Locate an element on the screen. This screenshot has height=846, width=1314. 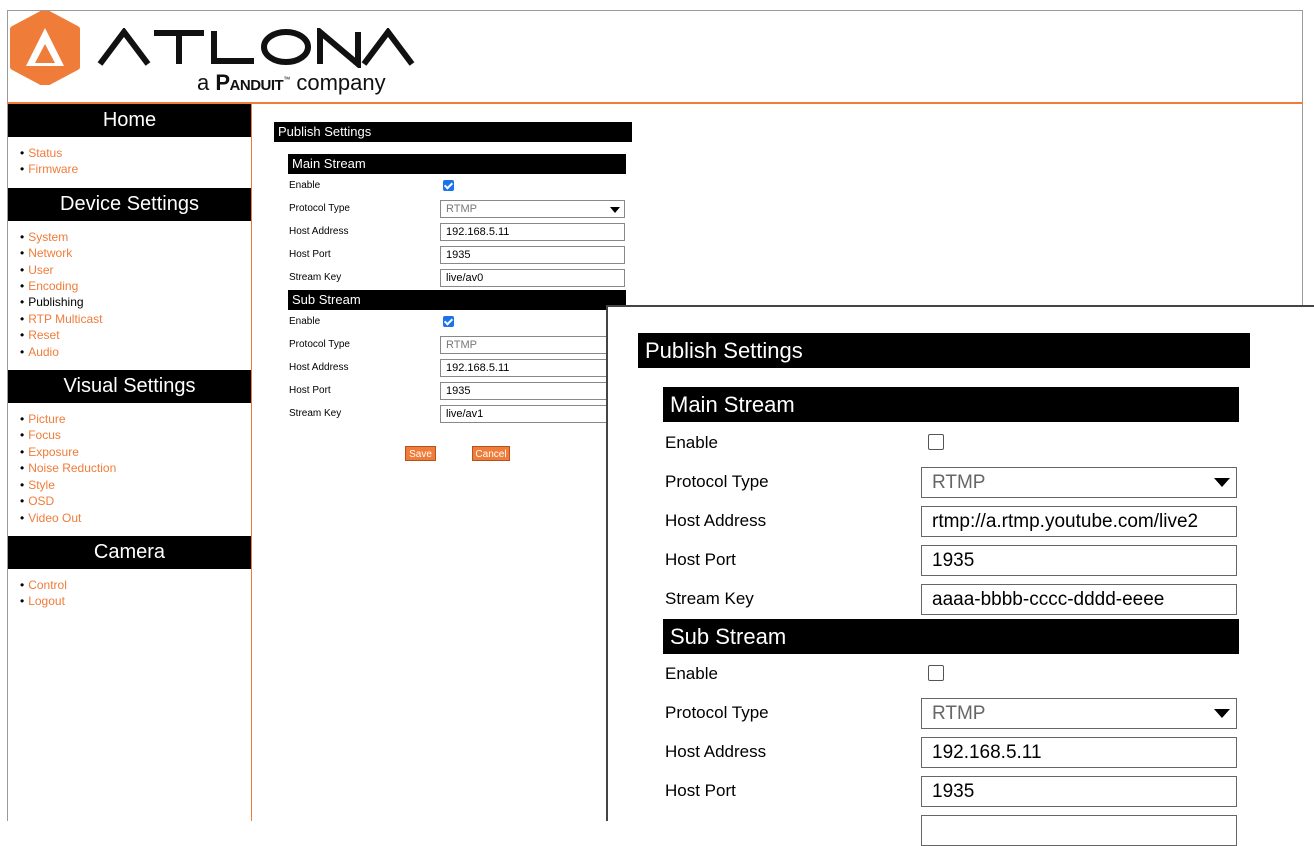
main-stream-heading: Main Stream is located at coordinates (457, 164).